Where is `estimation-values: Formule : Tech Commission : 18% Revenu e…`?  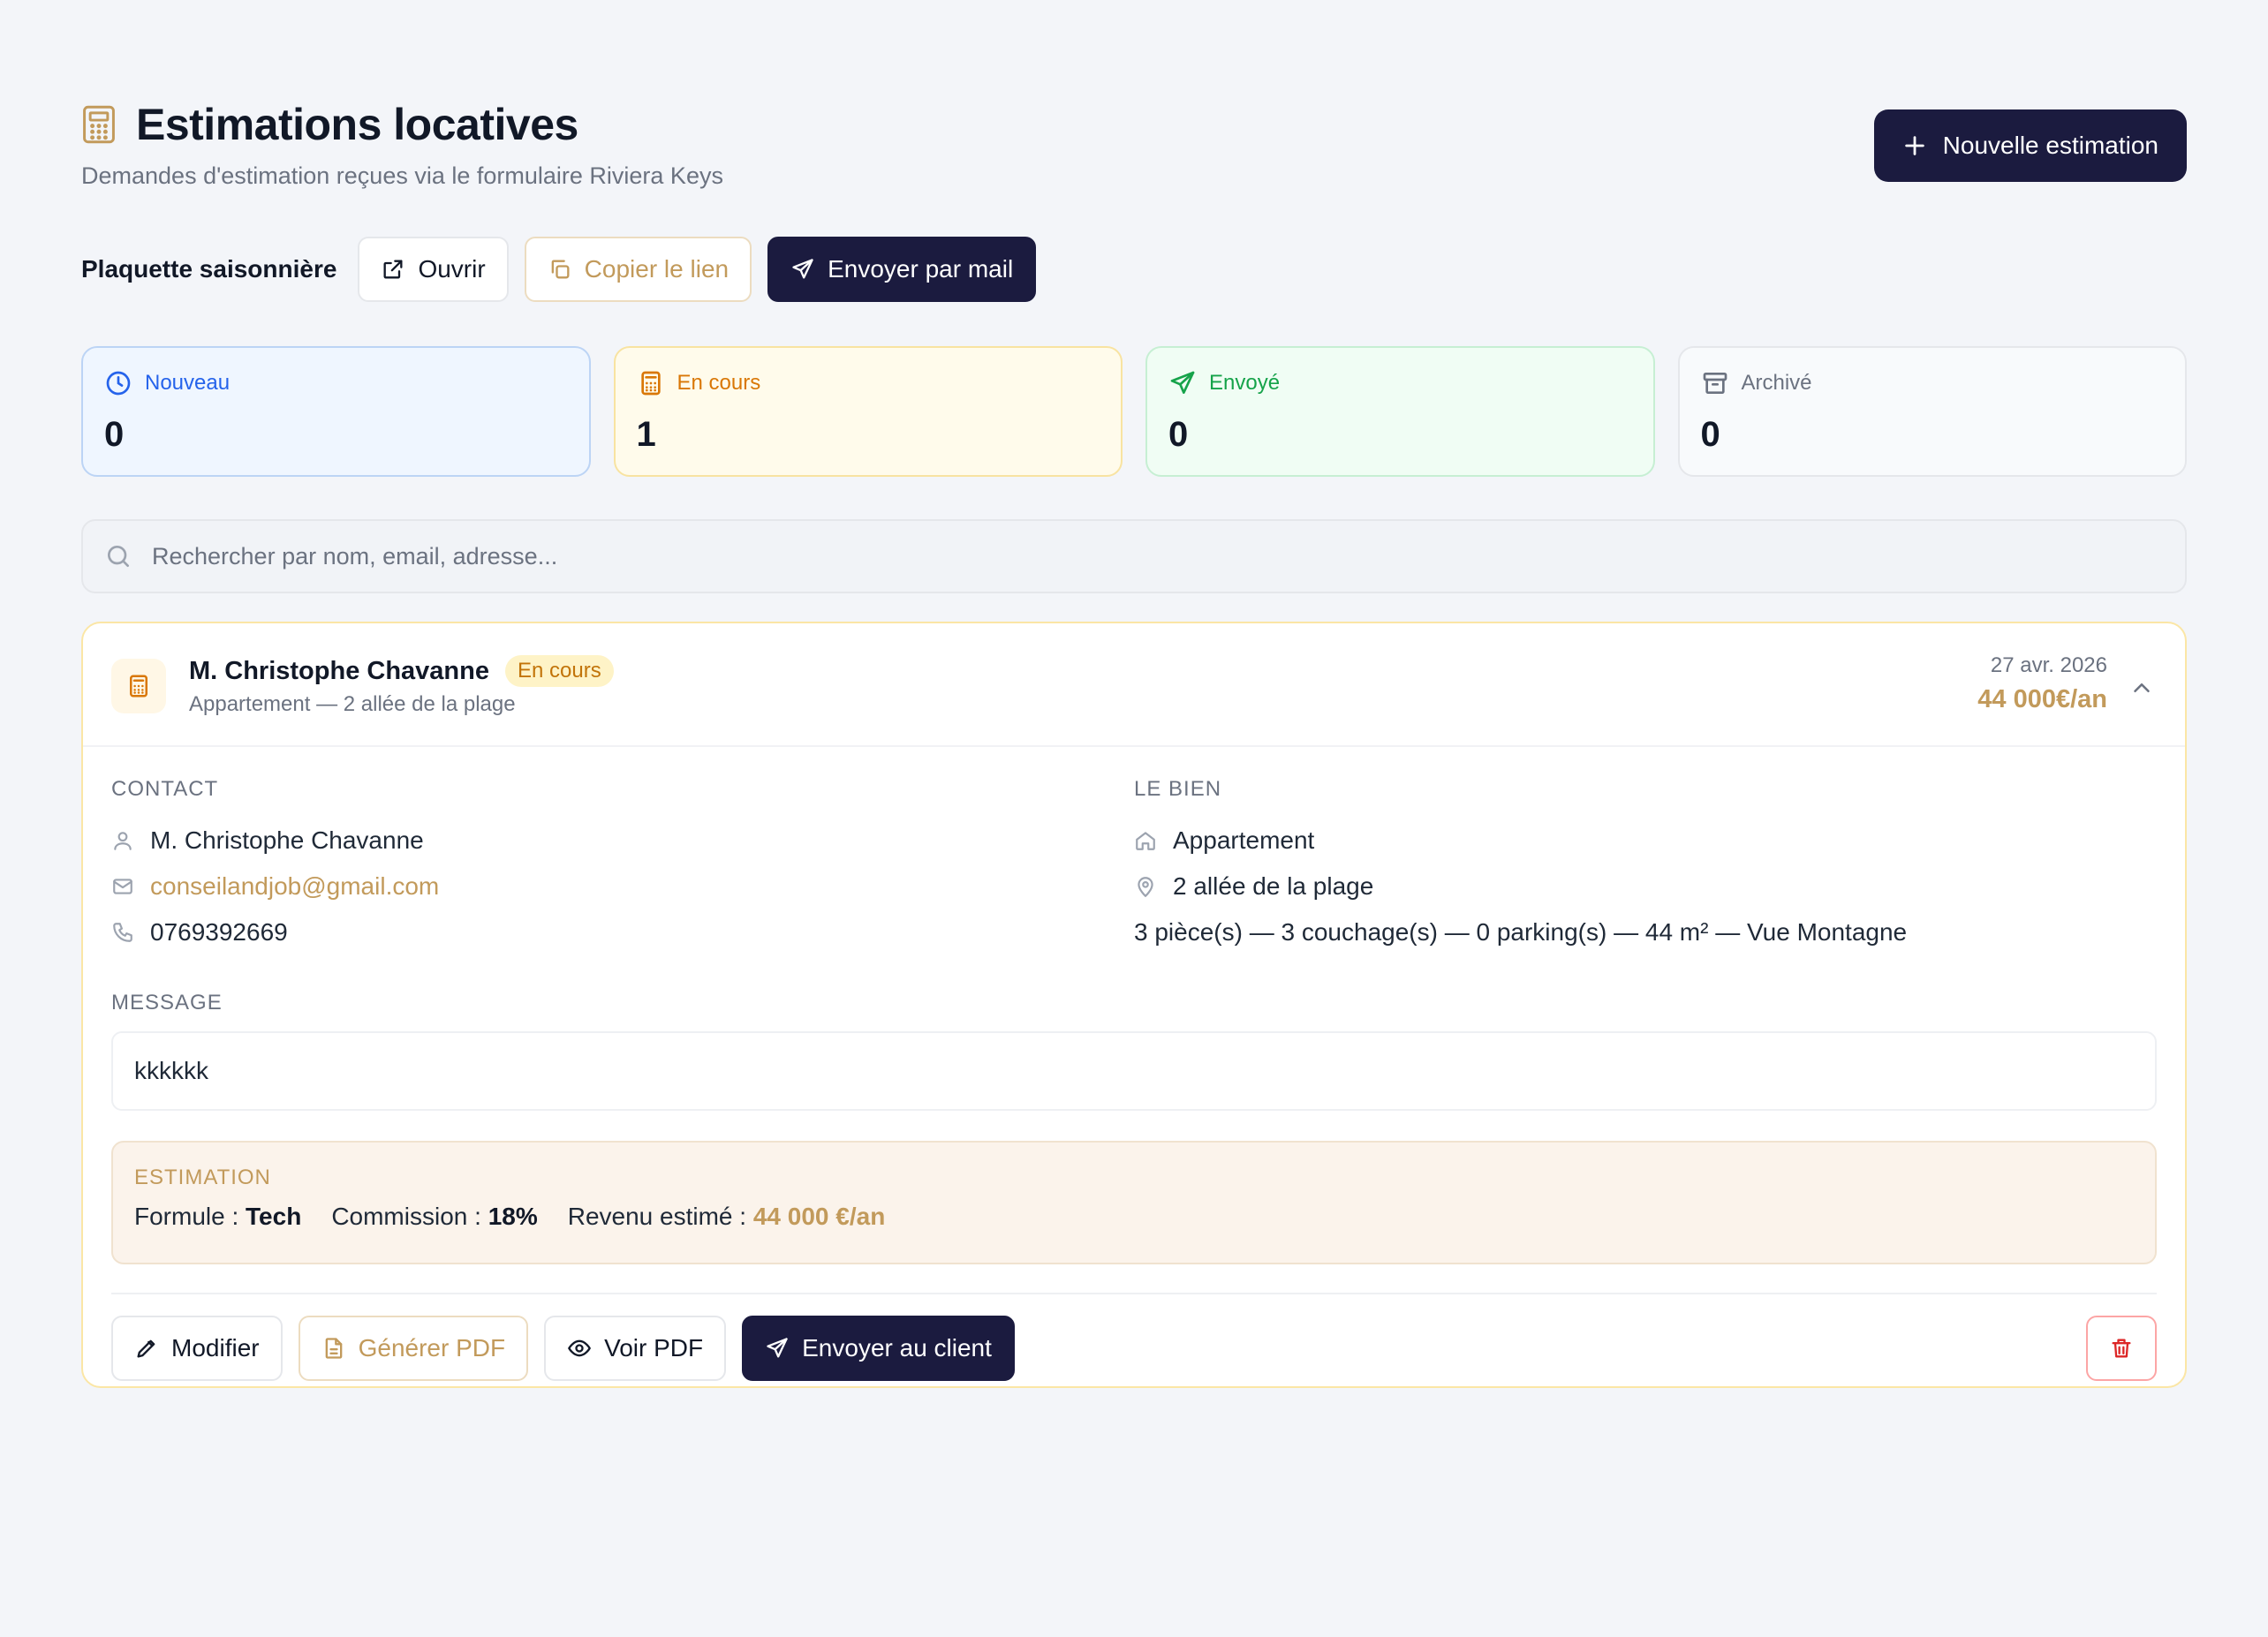
estimation-values: Formule : Tech Commission : 18% Revenu e… is located at coordinates (1134, 1217).